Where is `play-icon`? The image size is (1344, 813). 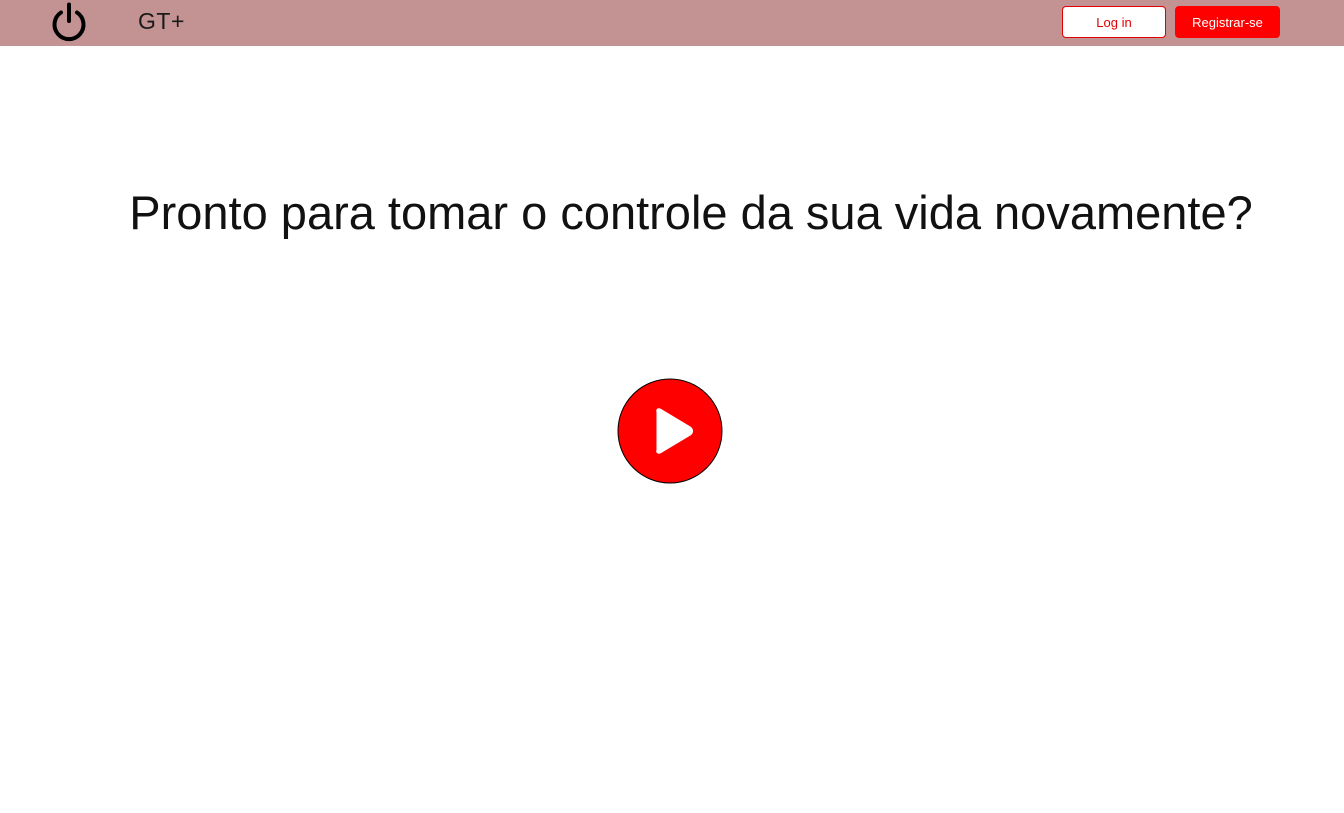
play-icon is located at coordinates (670, 431).